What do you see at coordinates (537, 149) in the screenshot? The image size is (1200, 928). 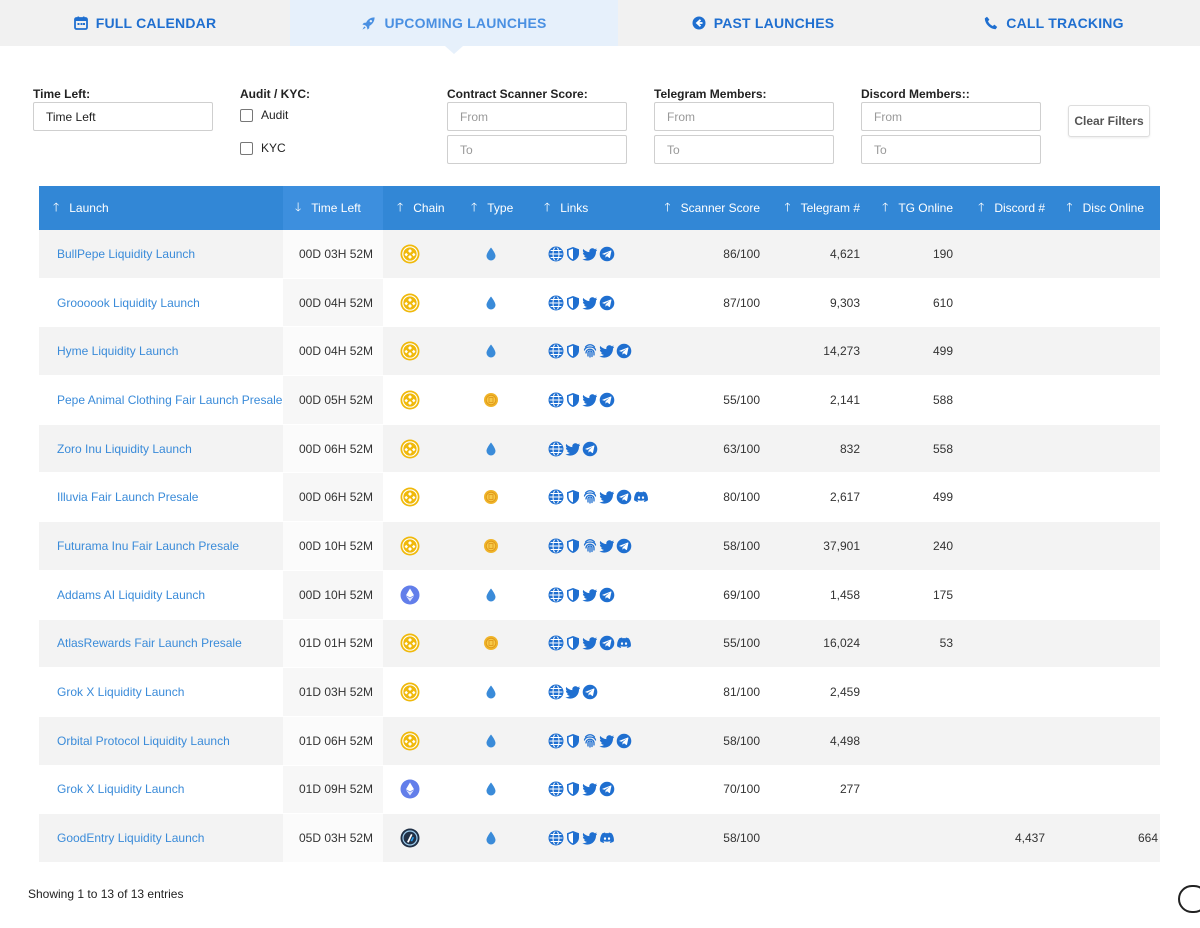 I see `scanner-to-input: To` at bounding box center [537, 149].